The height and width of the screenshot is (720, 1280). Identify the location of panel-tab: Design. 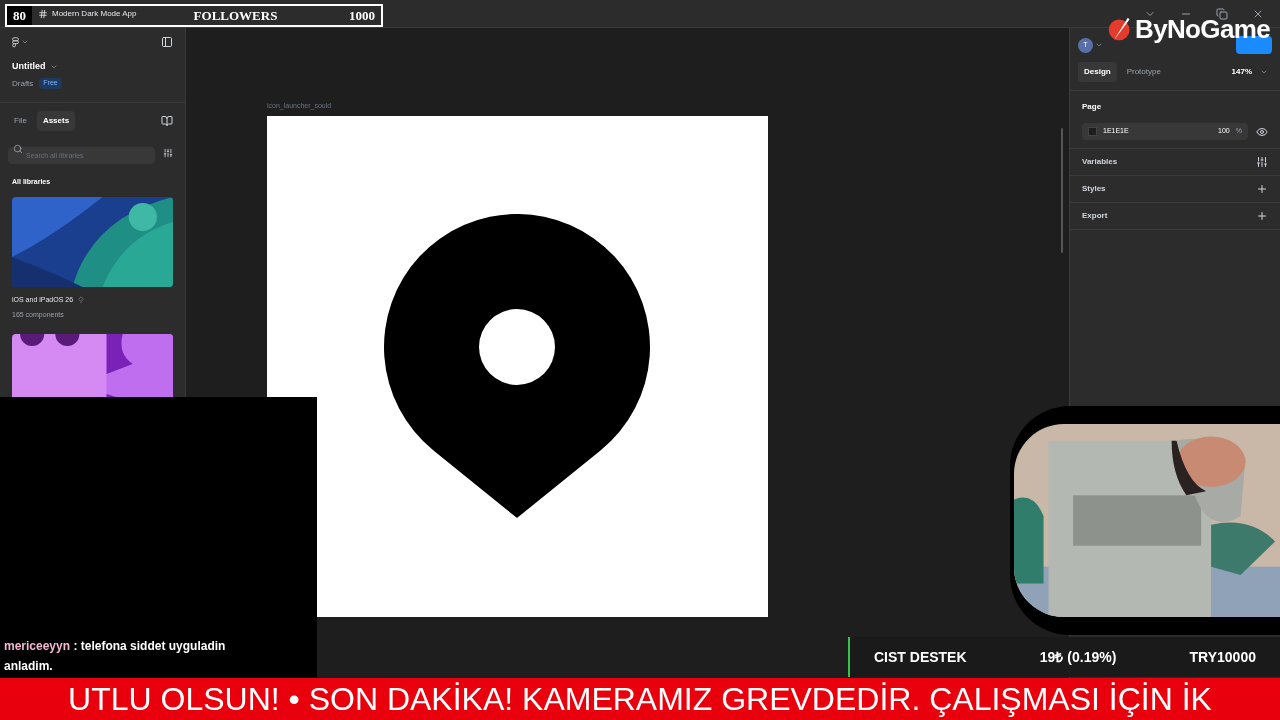
(1097, 72).